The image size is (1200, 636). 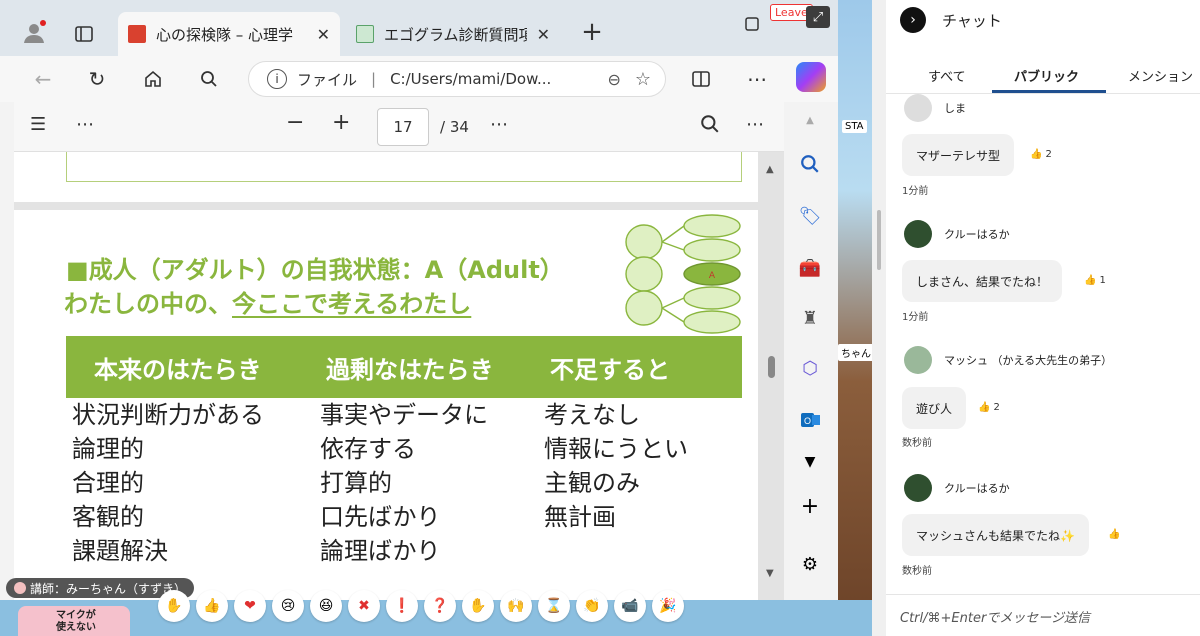 What do you see at coordinates (386, 177) in the screenshot?
I see `pdf-page-previous` at bounding box center [386, 177].